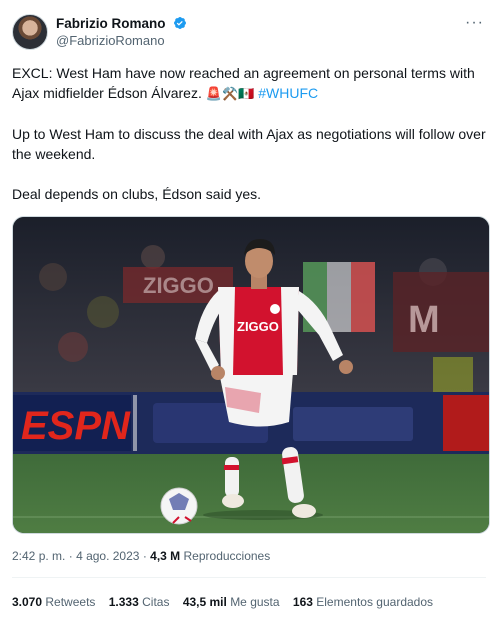 Image resolution: width=498 pixels, height=620 pixels. I want to click on pitch, so click(251, 493).